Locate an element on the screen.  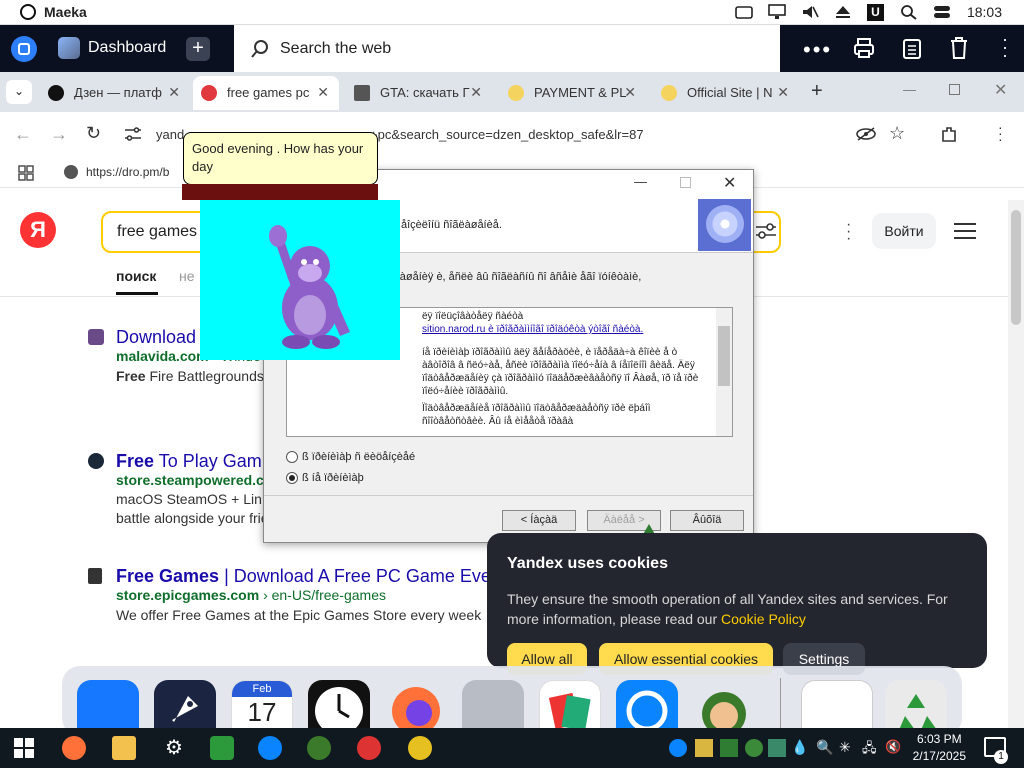
tab-payment: PAYMENT & PL ✕ is located at coordinates (573, 93).